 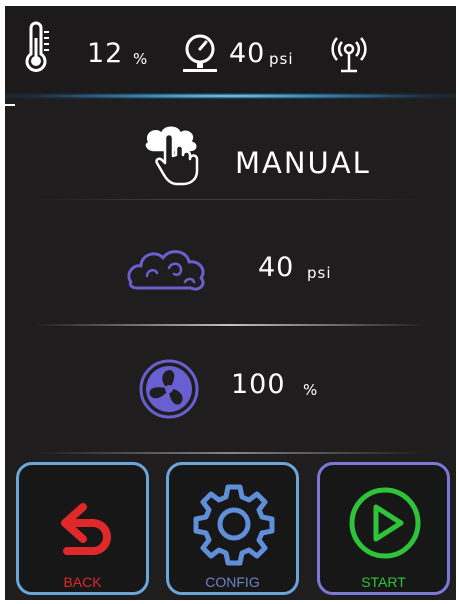 I want to click on thermometer-icon, so click(x=37, y=46).